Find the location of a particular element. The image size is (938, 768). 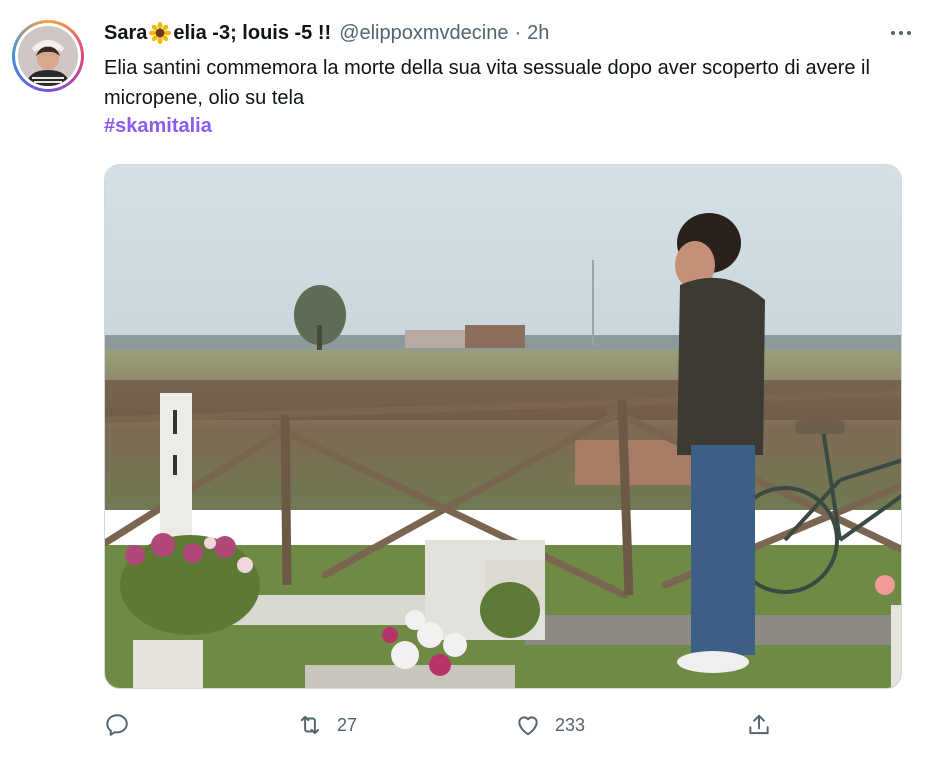

reply-button is located at coordinates (124, 725).